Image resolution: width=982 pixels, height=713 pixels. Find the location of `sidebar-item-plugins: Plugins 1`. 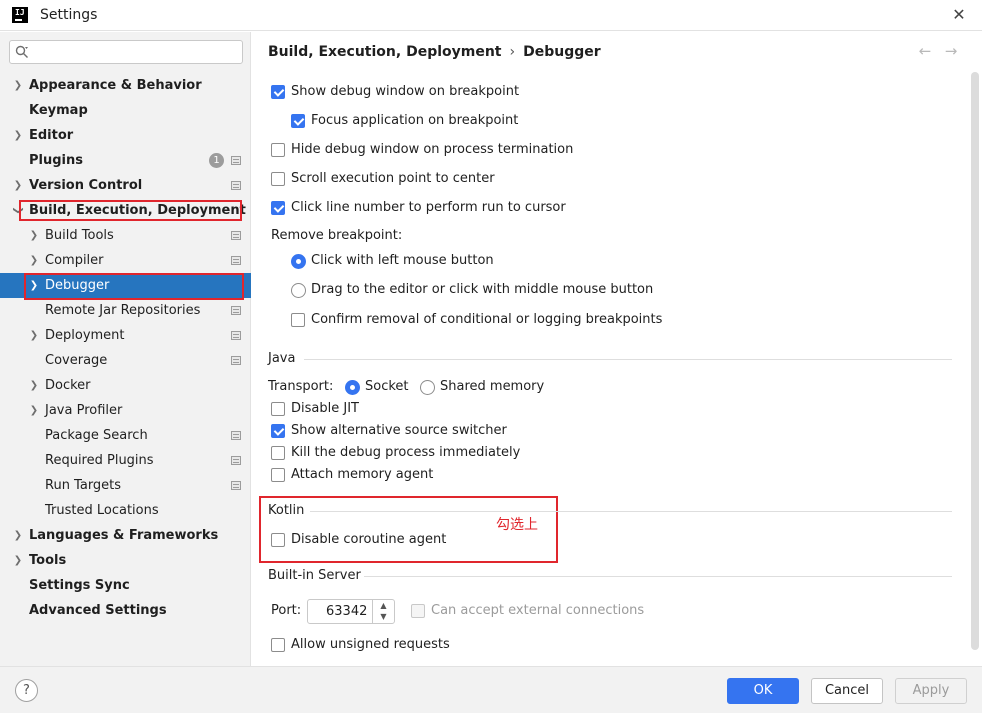

sidebar-item-plugins: Plugins 1 is located at coordinates (125, 160).